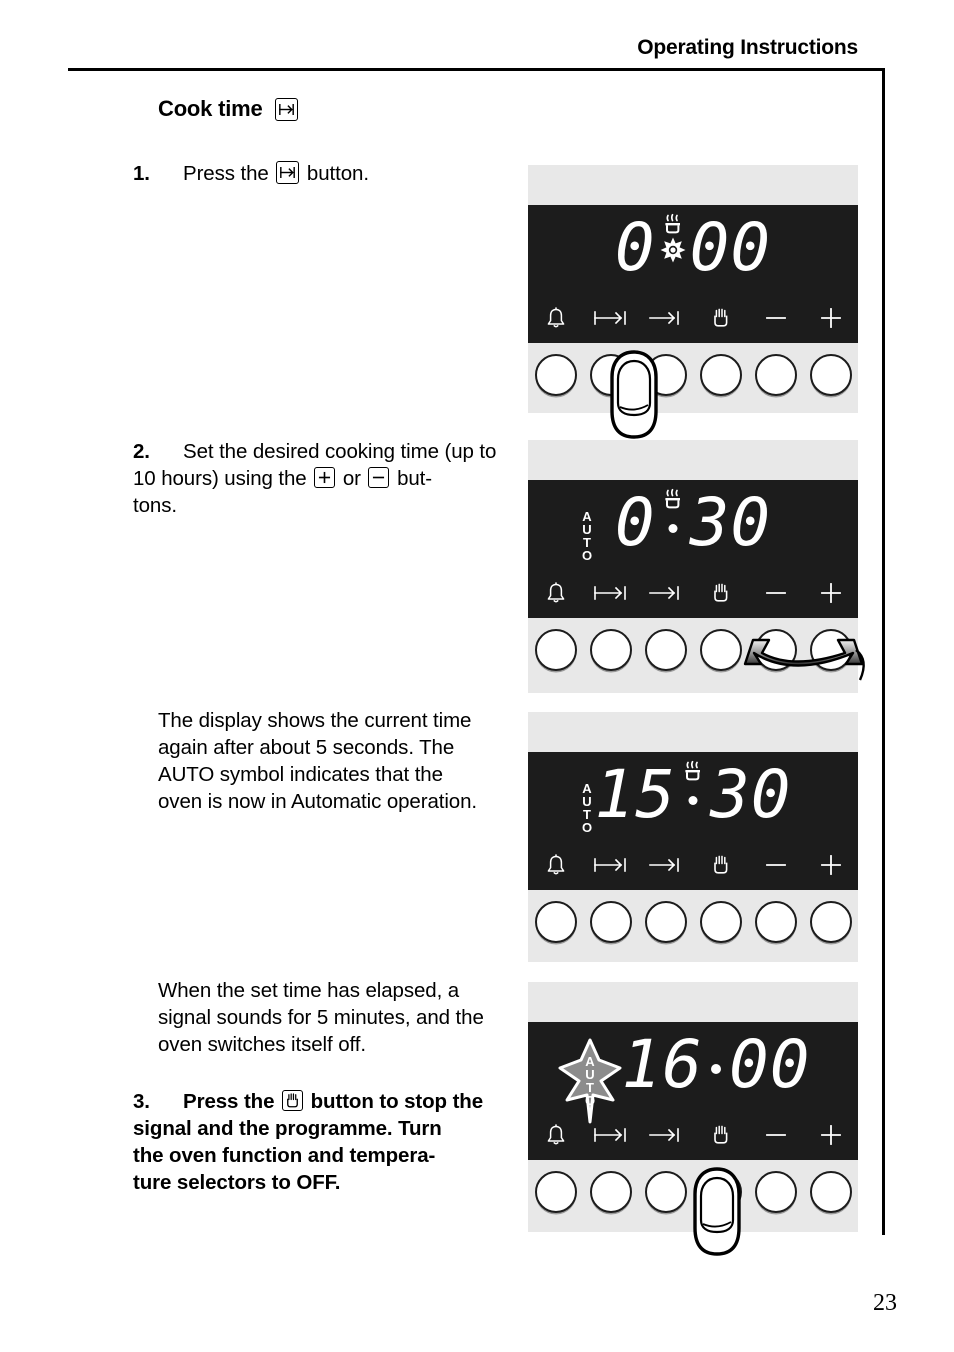  I want to click on note-2-line-3: oven switches itself off., so click(262, 1044).